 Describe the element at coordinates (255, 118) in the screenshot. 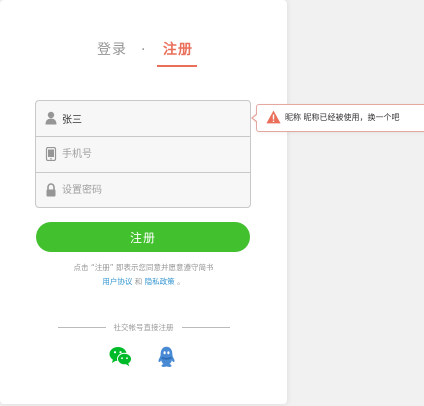

I see `tooltip-arrow-fill` at that location.